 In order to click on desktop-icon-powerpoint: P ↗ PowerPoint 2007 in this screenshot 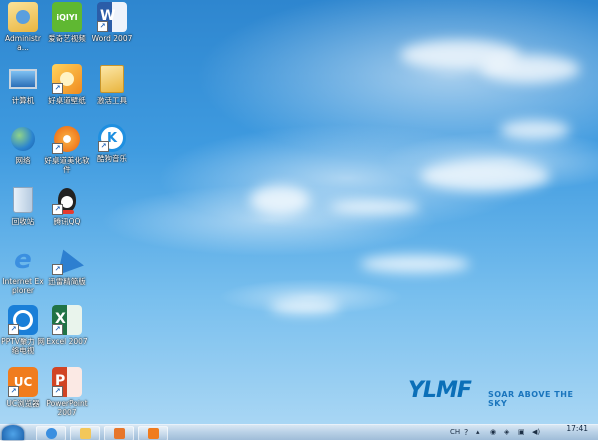, I will do `click(67, 392)`.